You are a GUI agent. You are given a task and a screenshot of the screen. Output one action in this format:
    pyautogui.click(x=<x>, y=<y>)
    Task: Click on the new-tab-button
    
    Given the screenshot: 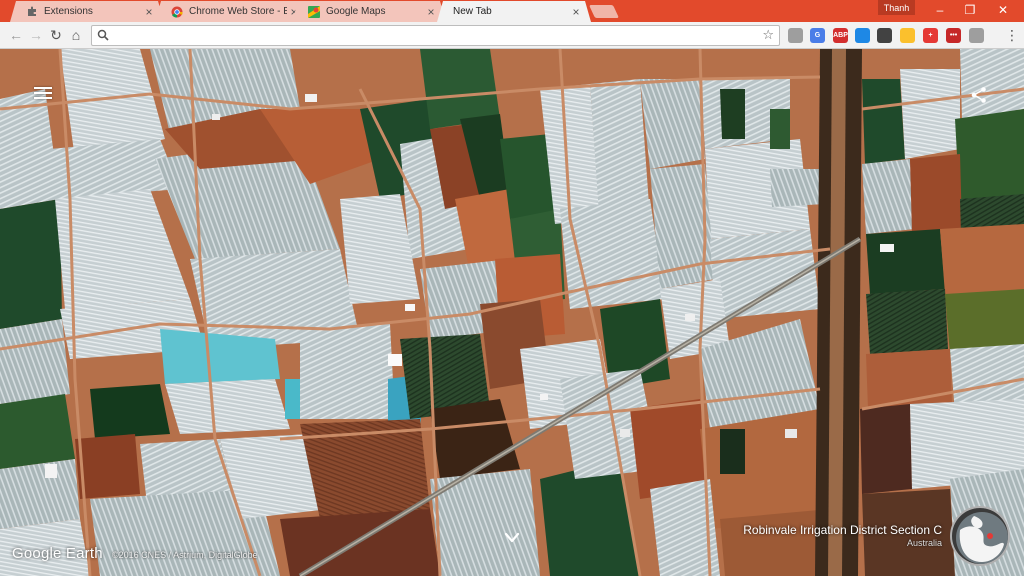 What is the action you would take?
    pyautogui.click(x=604, y=11)
    